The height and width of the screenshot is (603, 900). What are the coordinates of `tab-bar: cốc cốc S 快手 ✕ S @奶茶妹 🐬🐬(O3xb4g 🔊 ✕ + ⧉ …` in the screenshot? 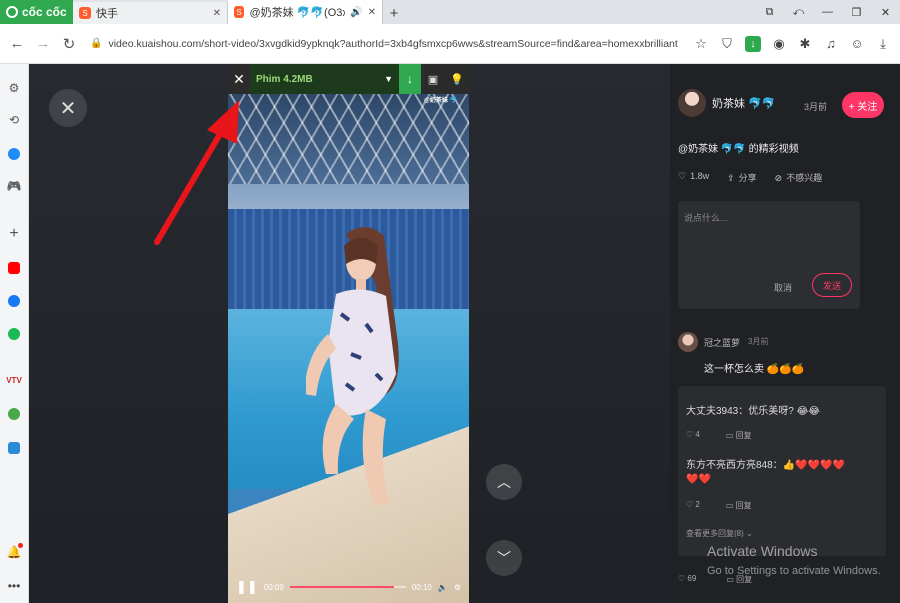 It's located at (450, 12).